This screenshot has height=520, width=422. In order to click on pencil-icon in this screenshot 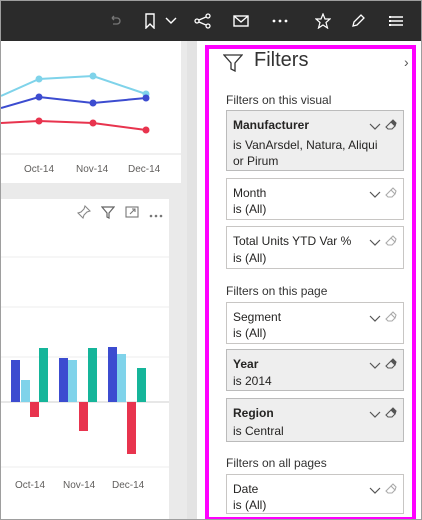, I will do `click(358, 21)`.